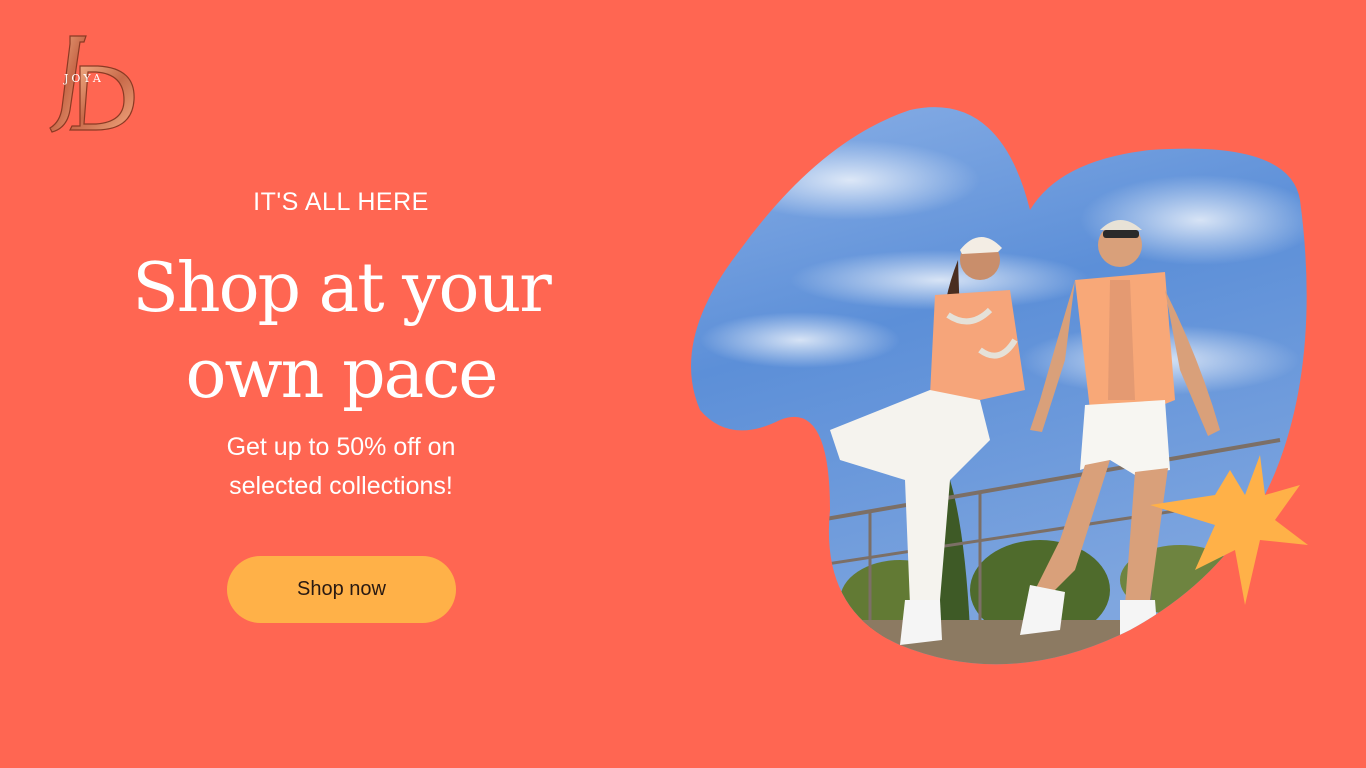 This screenshot has height=768, width=1366. I want to click on headline-line-1: Shop at your, so click(342, 288).